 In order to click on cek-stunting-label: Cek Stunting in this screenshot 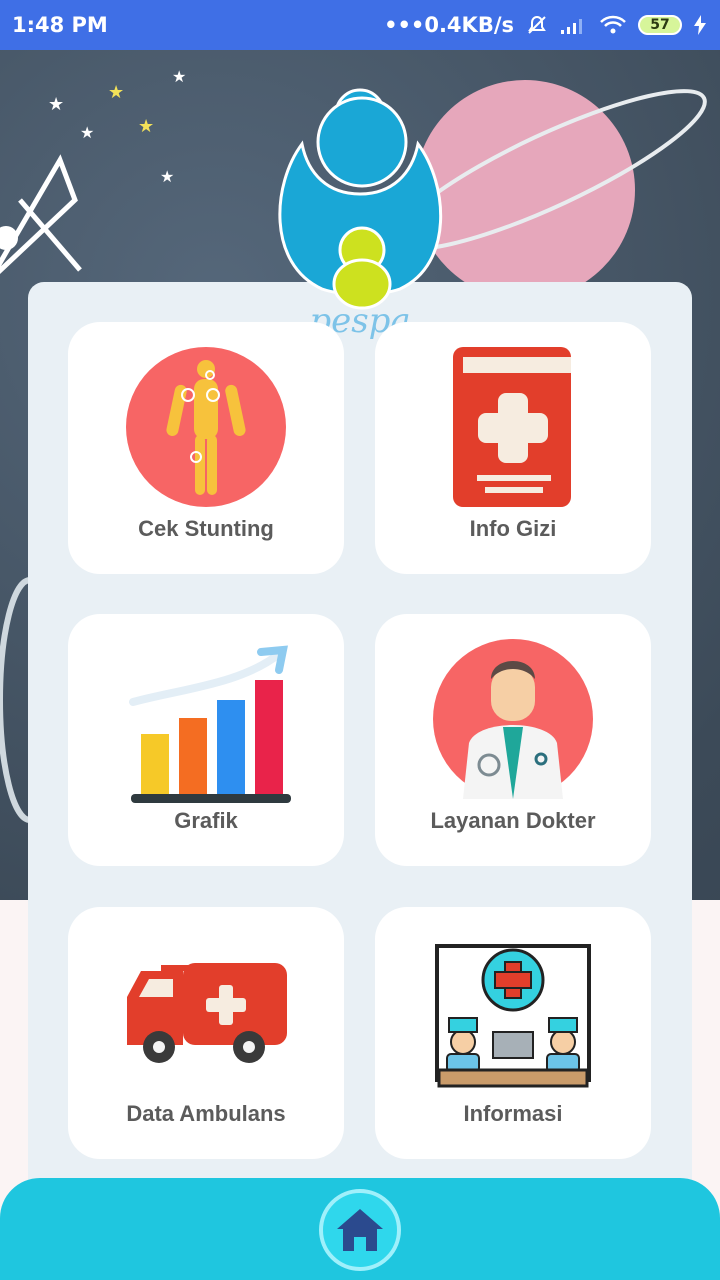, I will do `click(206, 528)`.